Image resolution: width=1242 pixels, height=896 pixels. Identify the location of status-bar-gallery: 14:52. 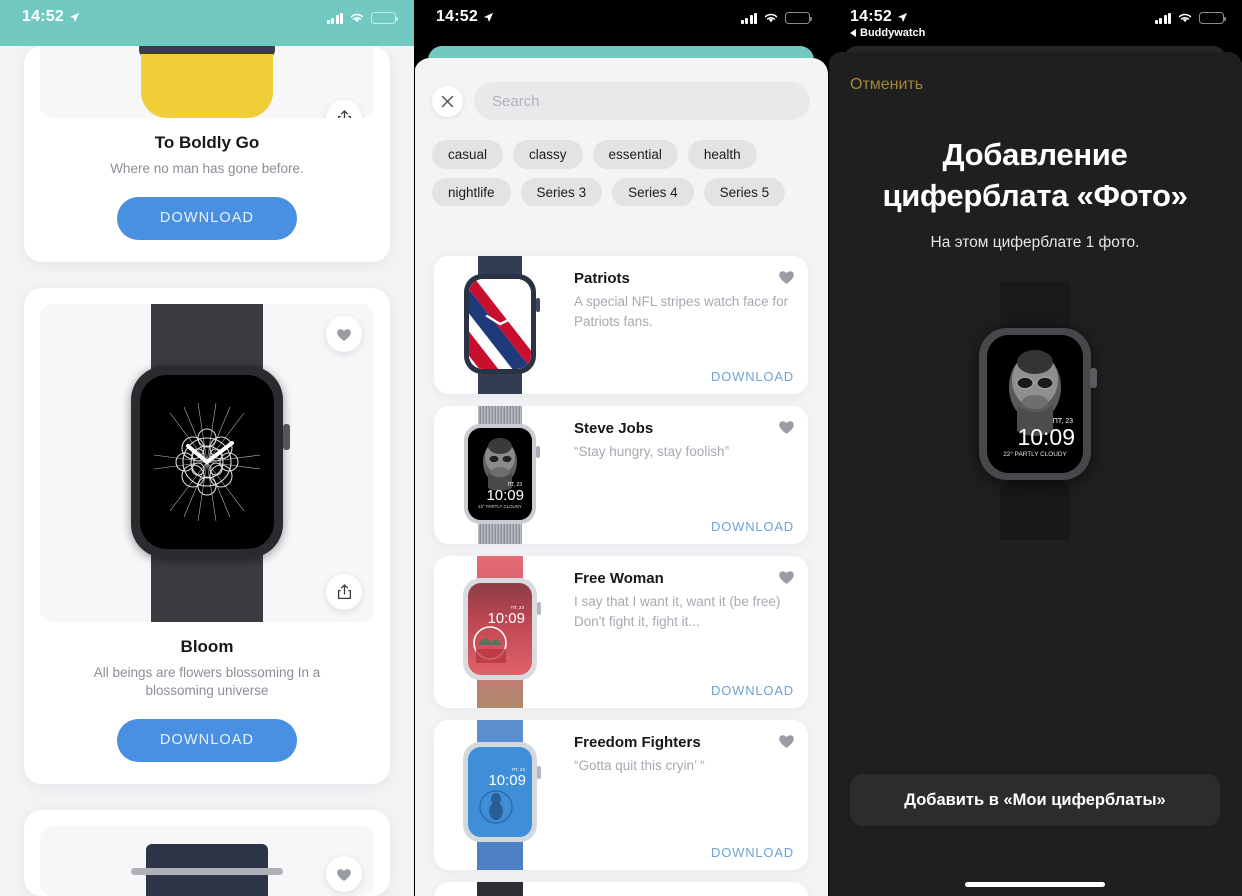
(207, 22).